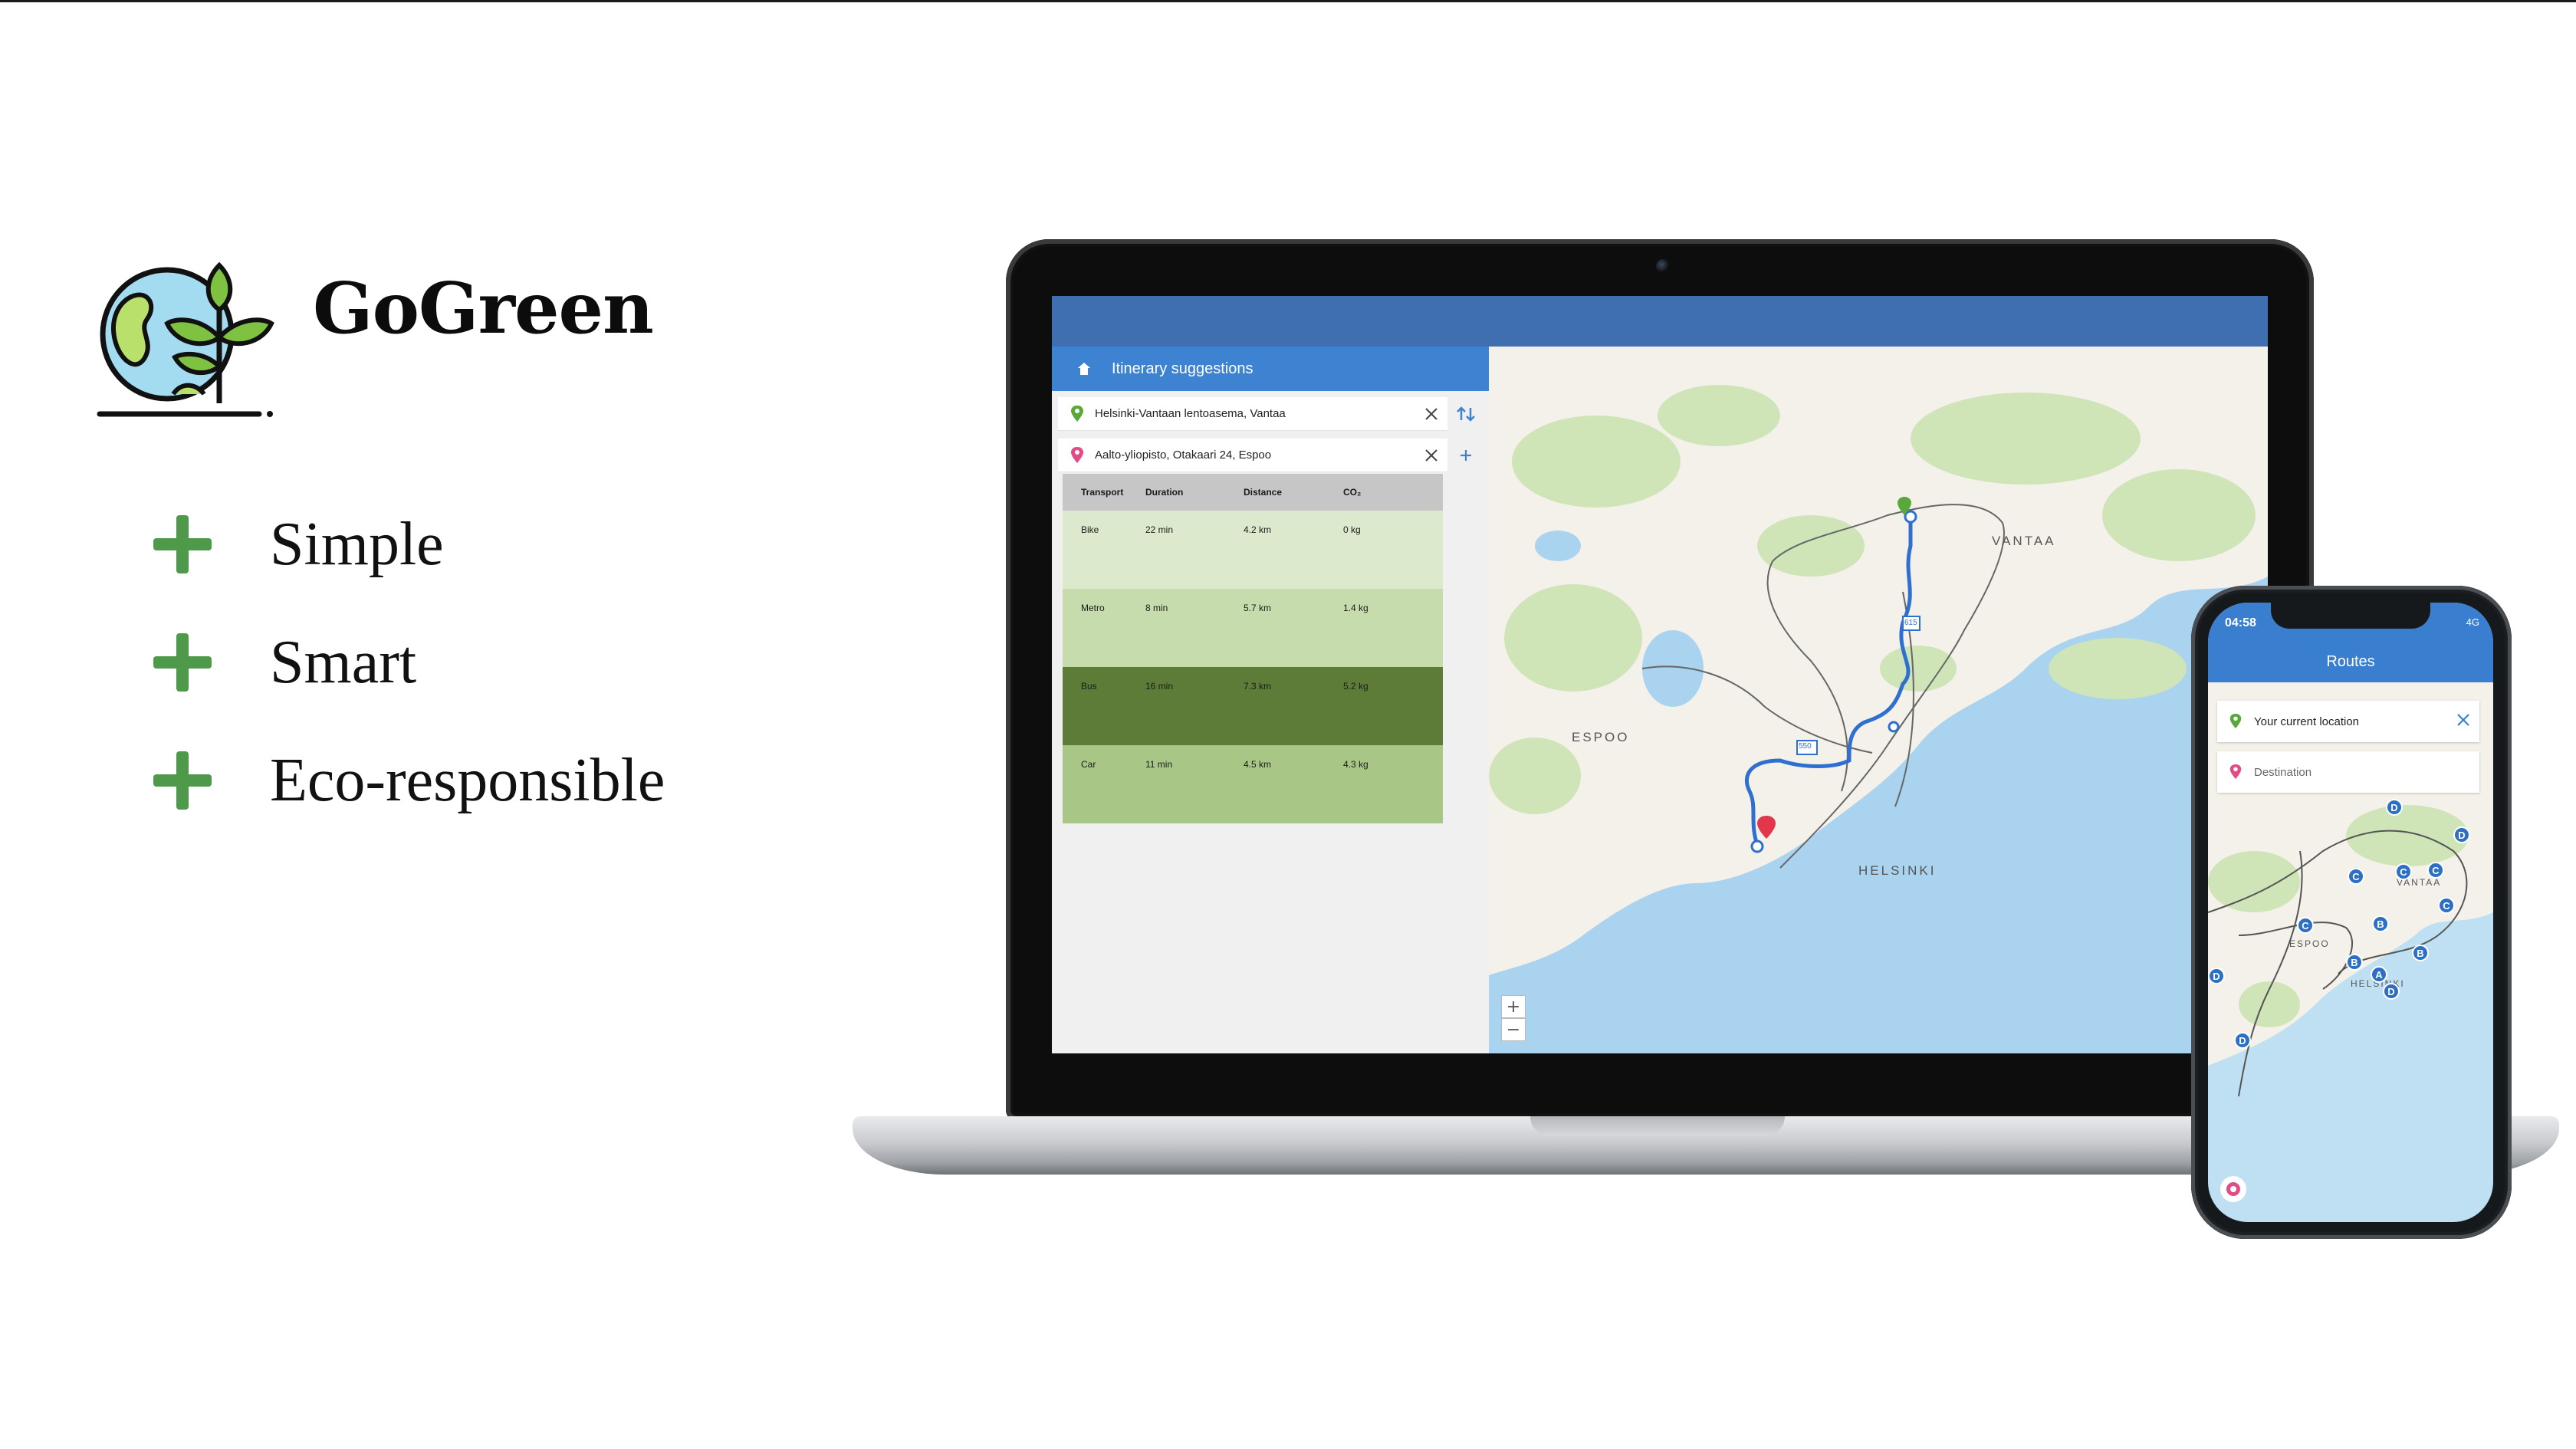 Image resolution: width=2576 pixels, height=1449 pixels. Describe the element at coordinates (2379, 975) in the screenshot. I see `station-marker: A` at that location.